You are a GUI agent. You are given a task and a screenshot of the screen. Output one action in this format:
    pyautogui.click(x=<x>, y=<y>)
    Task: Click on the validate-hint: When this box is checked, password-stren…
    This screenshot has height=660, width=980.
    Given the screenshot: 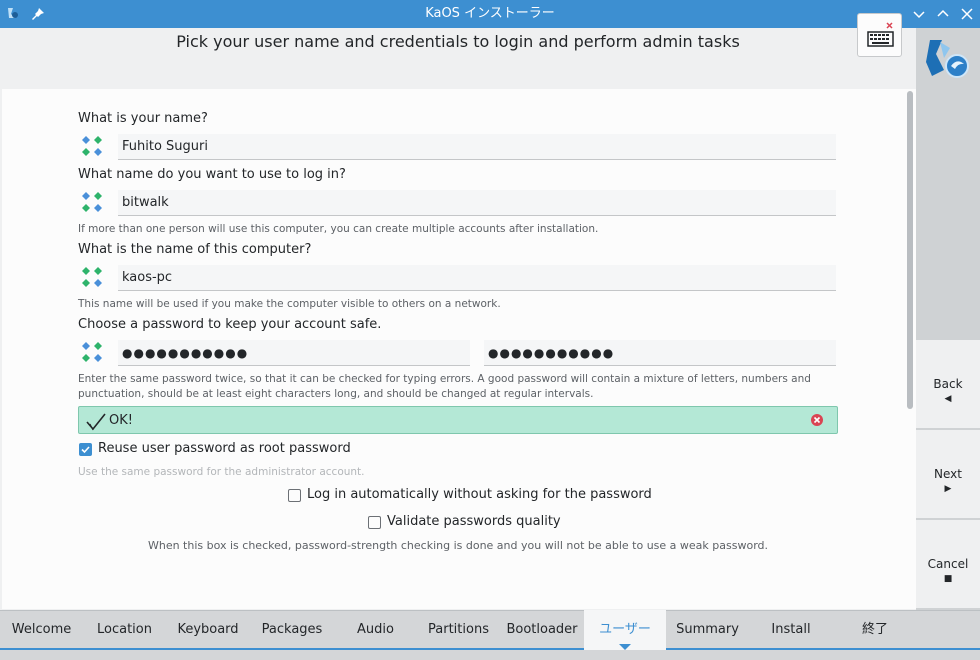 What is the action you would take?
    pyautogui.click(x=458, y=545)
    